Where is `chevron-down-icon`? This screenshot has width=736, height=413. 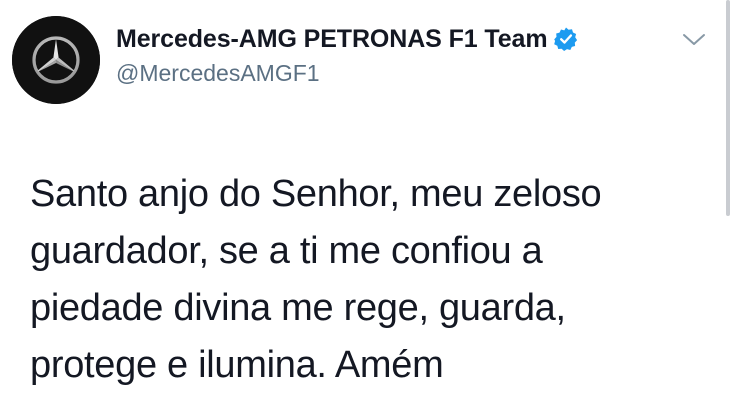
chevron-down-icon is located at coordinates (694, 40).